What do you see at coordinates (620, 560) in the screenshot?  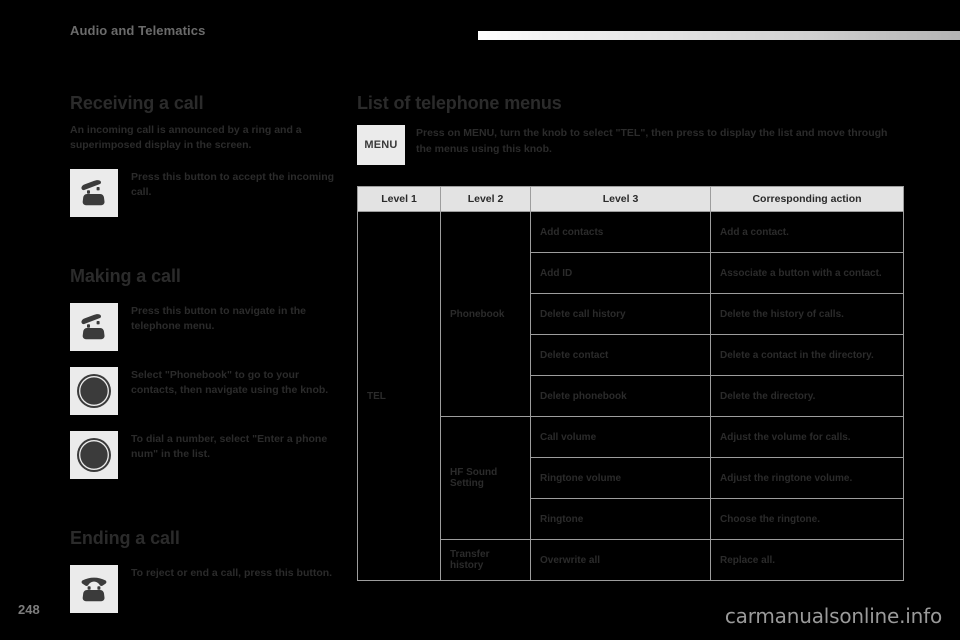 I see `cell-level3: Overwrite all` at bounding box center [620, 560].